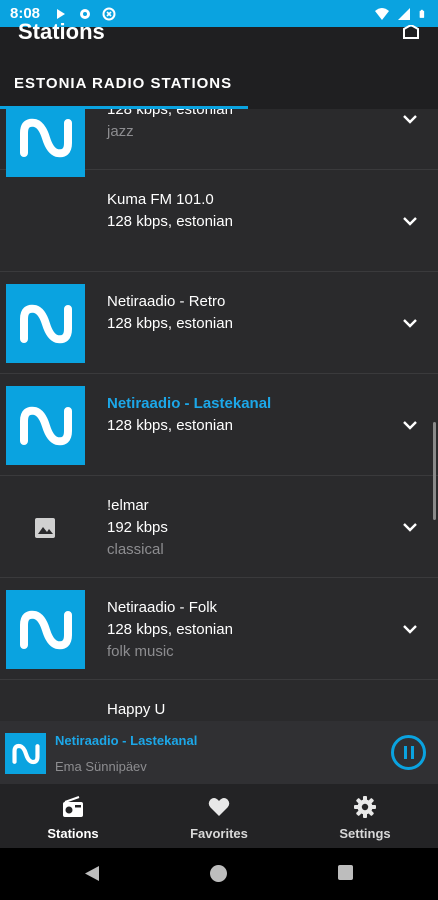  Describe the element at coordinates (128, 505) in the screenshot. I see `station-name: !elmar` at that location.